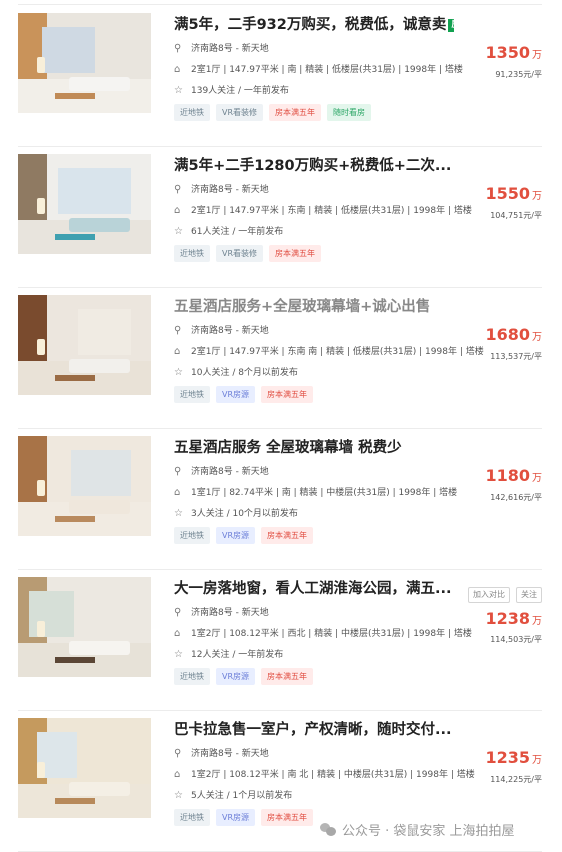  What do you see at coordinates (314, 25) in the screenshot?
I see `listing-title: 满5年，二手932万购买，税费低，诚意卖房主自荐` at bounding box center [314, 25].